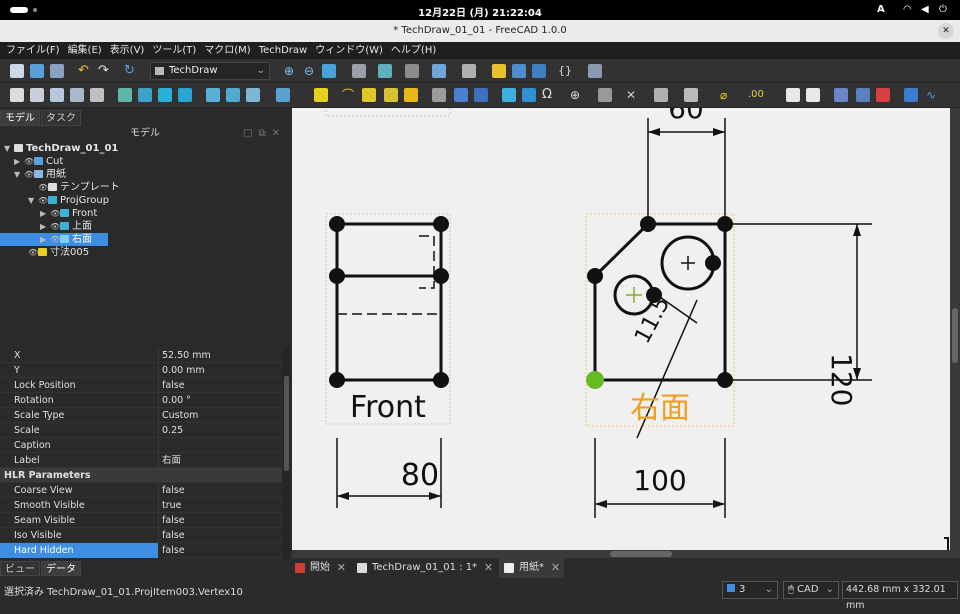 Image resolution: width=960 pixels, height=614 pixels. What do you see at coordinates (57, 71) in the screenshot?
I see `save-icon` at bounding box center [57, 71].